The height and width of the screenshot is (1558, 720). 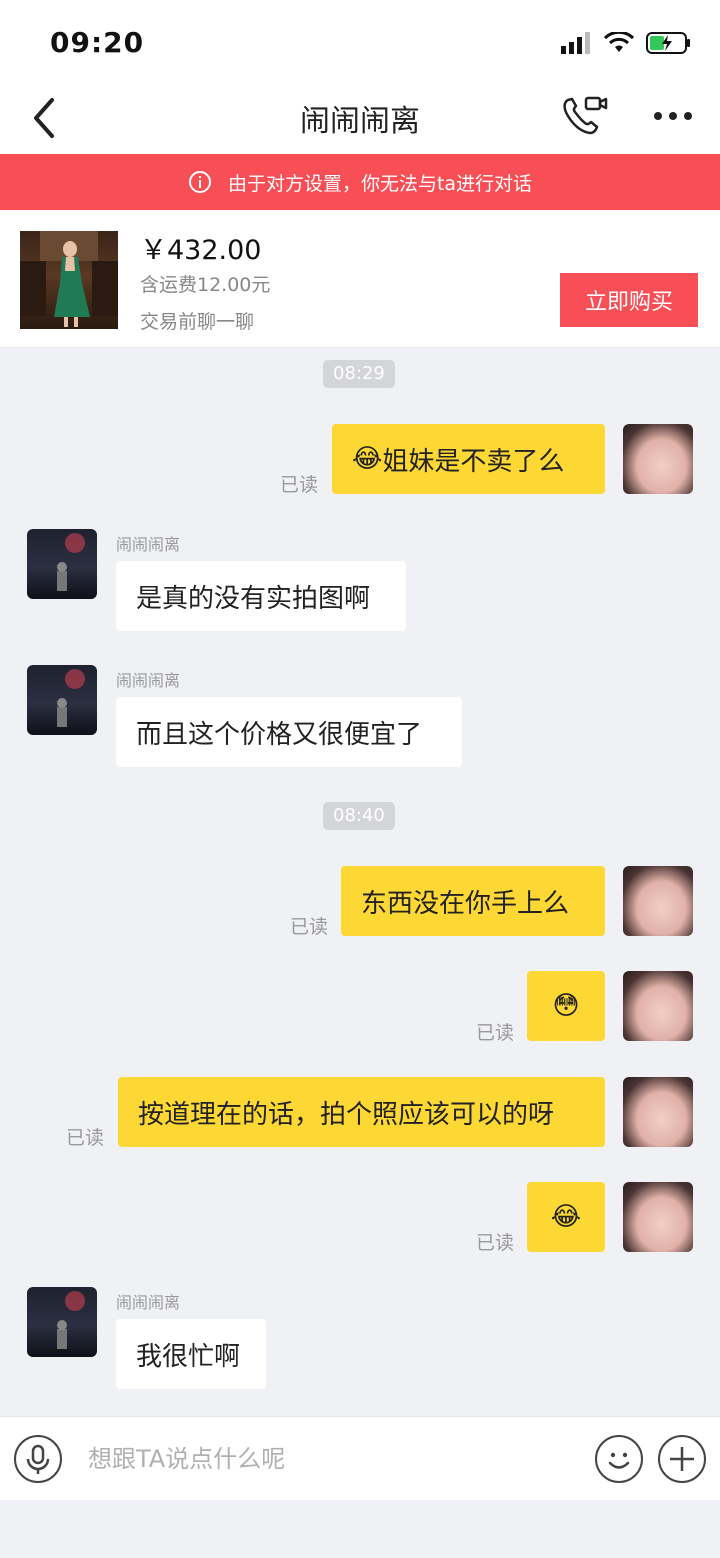 I want to click on shipping-fee: 含运费12.00元, so click(x=205, y=285).